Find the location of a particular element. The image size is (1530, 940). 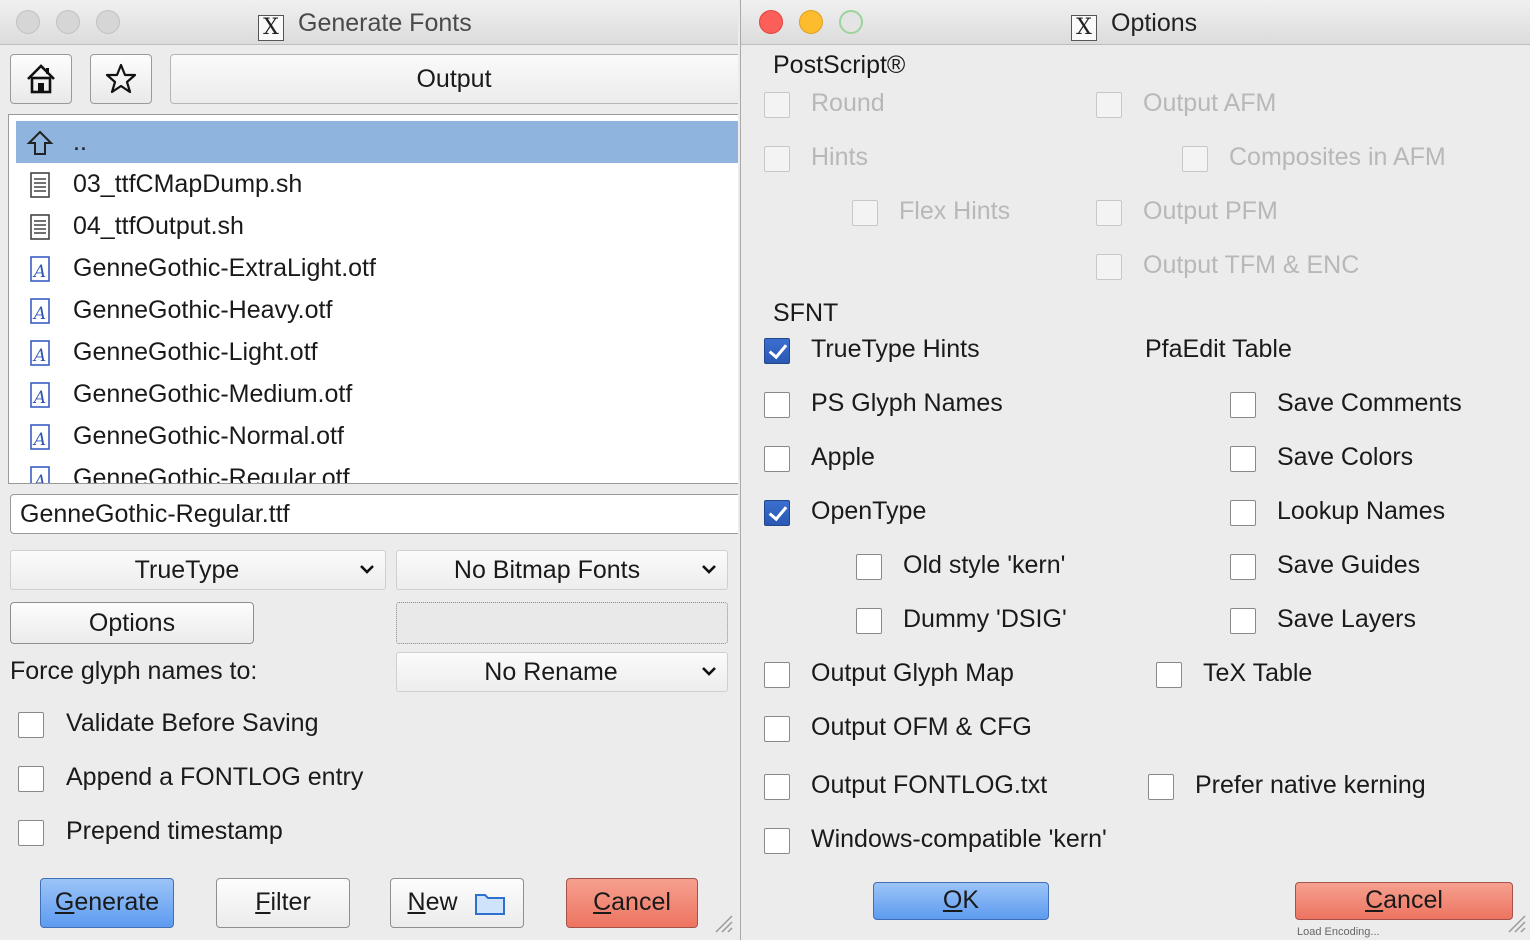

postscript-heading: PostScript® is located at coordinates (839, 65).